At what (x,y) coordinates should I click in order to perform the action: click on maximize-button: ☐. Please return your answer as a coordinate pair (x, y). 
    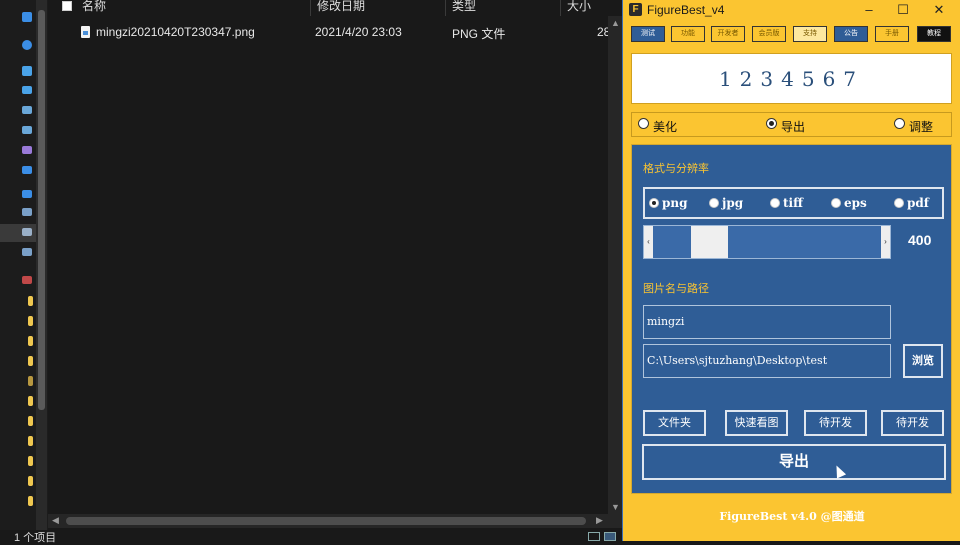
    Looking at the image, I should click on (903, 10).